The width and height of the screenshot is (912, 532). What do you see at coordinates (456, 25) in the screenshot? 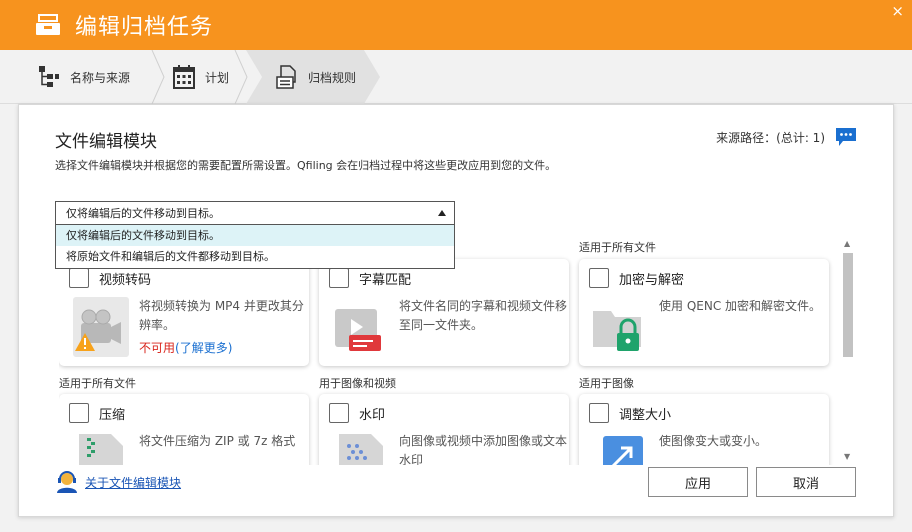
I see `title-bar: 编辑归档任务 ×` at bounding box center [456, 25].